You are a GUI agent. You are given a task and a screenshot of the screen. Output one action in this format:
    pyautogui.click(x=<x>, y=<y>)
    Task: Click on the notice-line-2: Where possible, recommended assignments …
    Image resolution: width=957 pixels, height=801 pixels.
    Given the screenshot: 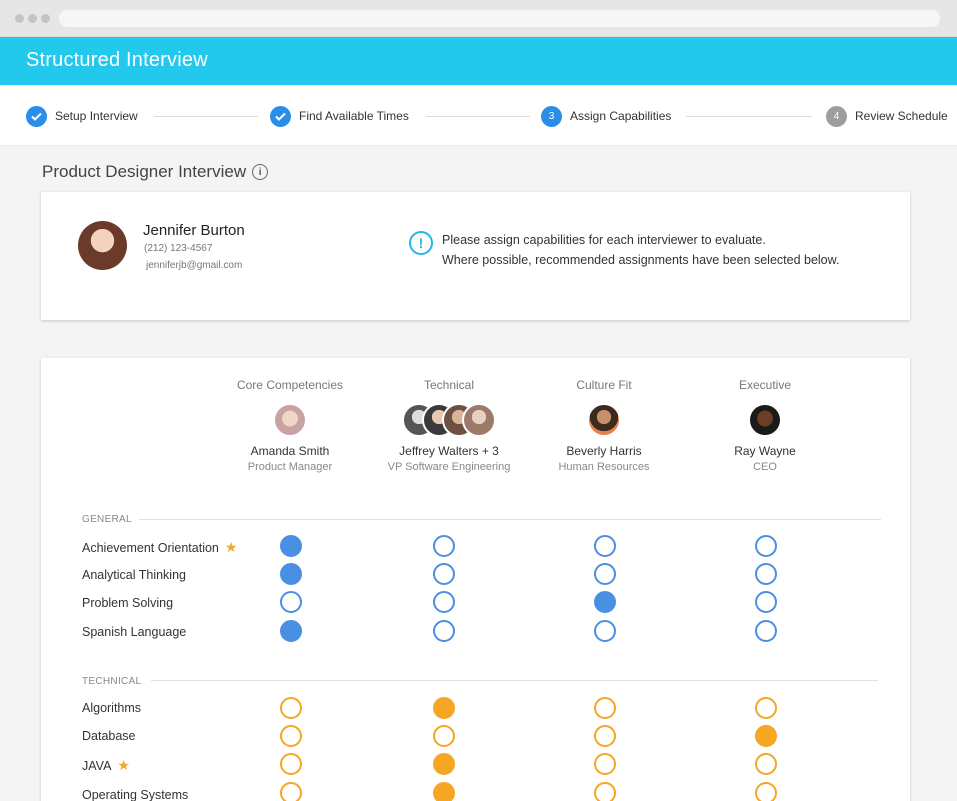 What is the action you would take?
    pyautogui.click(x=641, y=260)
    